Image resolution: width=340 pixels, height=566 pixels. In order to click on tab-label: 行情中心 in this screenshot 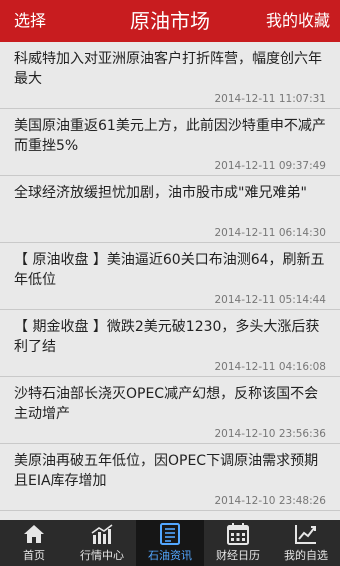, I will do `click(102, 555)`.